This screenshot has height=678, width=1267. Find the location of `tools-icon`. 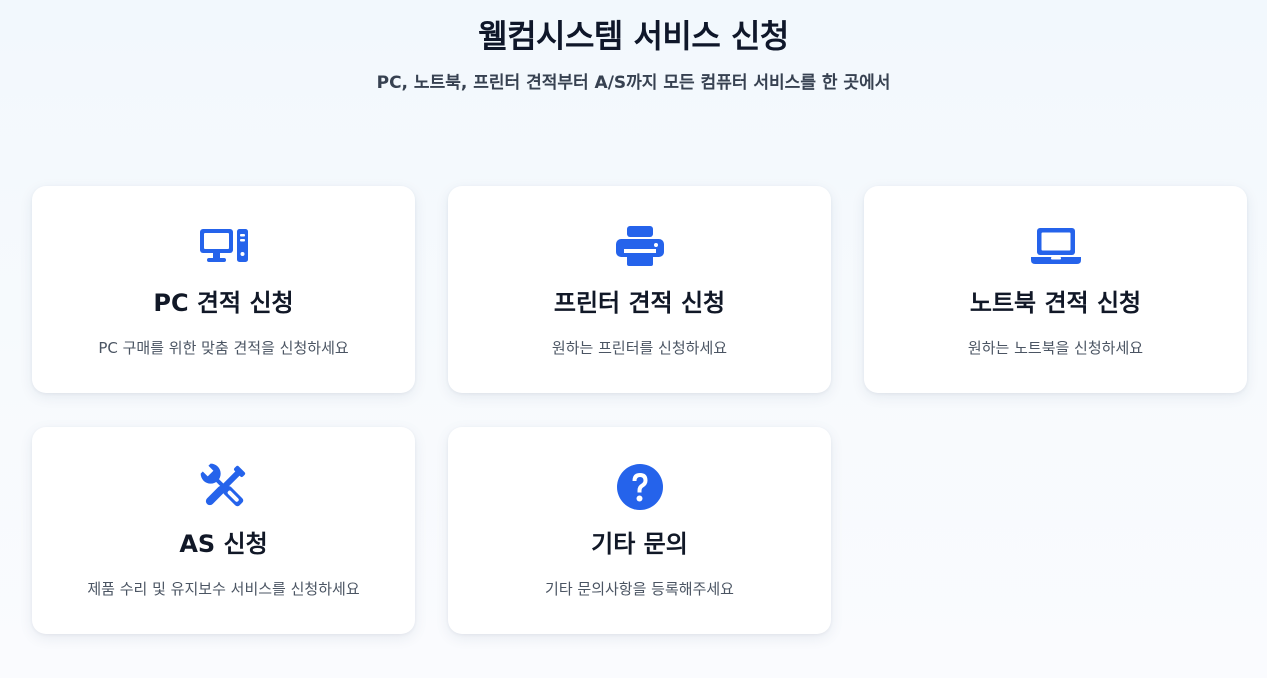

tools-icon is located at coordinates (224, 487).